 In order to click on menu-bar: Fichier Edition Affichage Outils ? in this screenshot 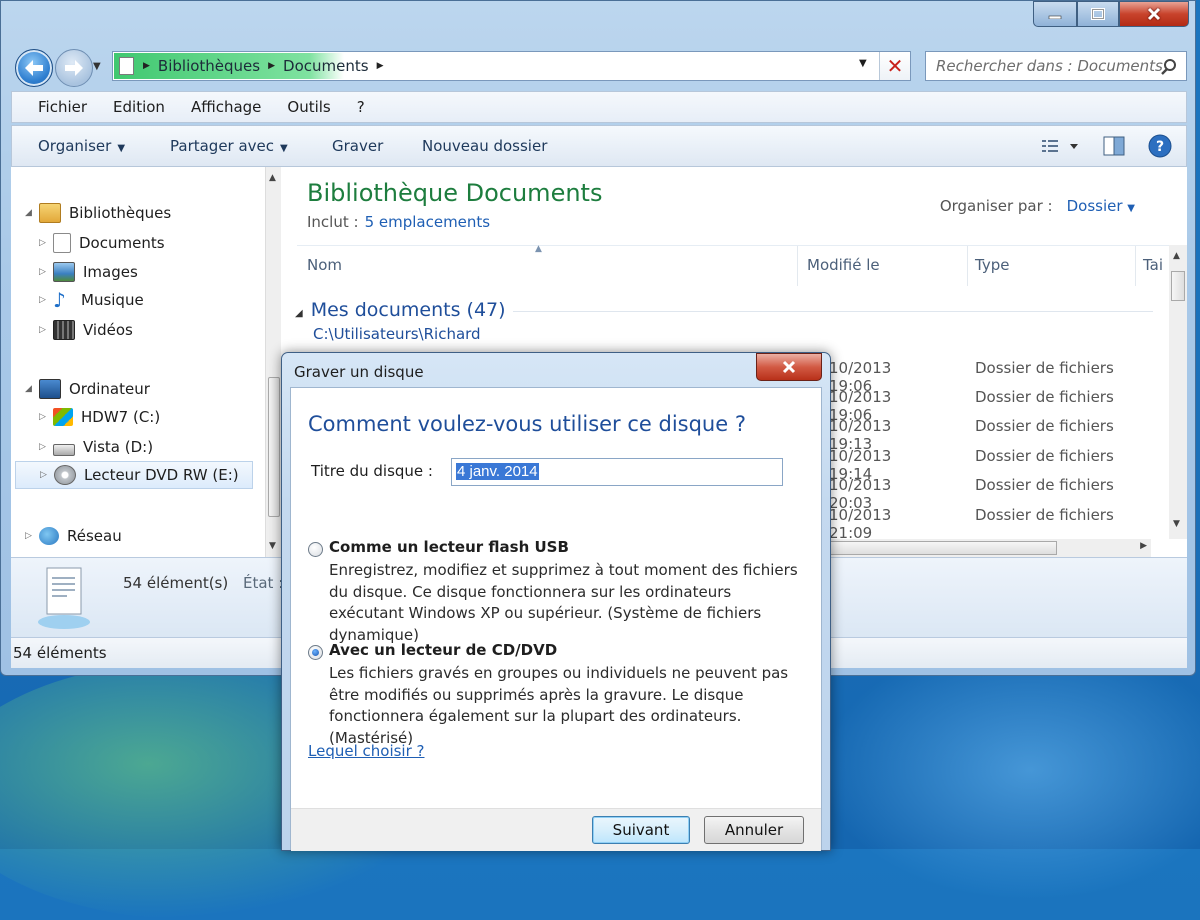, I will do `click(599, 107)`.